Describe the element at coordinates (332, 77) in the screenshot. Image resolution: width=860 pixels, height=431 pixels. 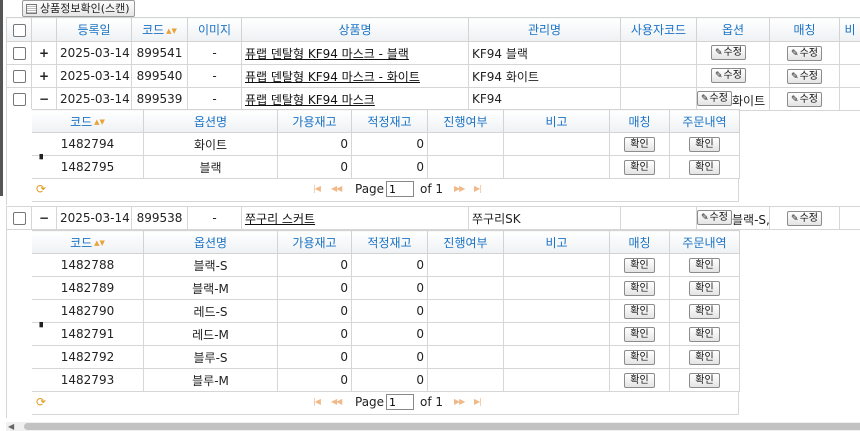
I see `product-name-link: 퓨랩 덴탈형 KF94 마스크 - 화이트` at that location.